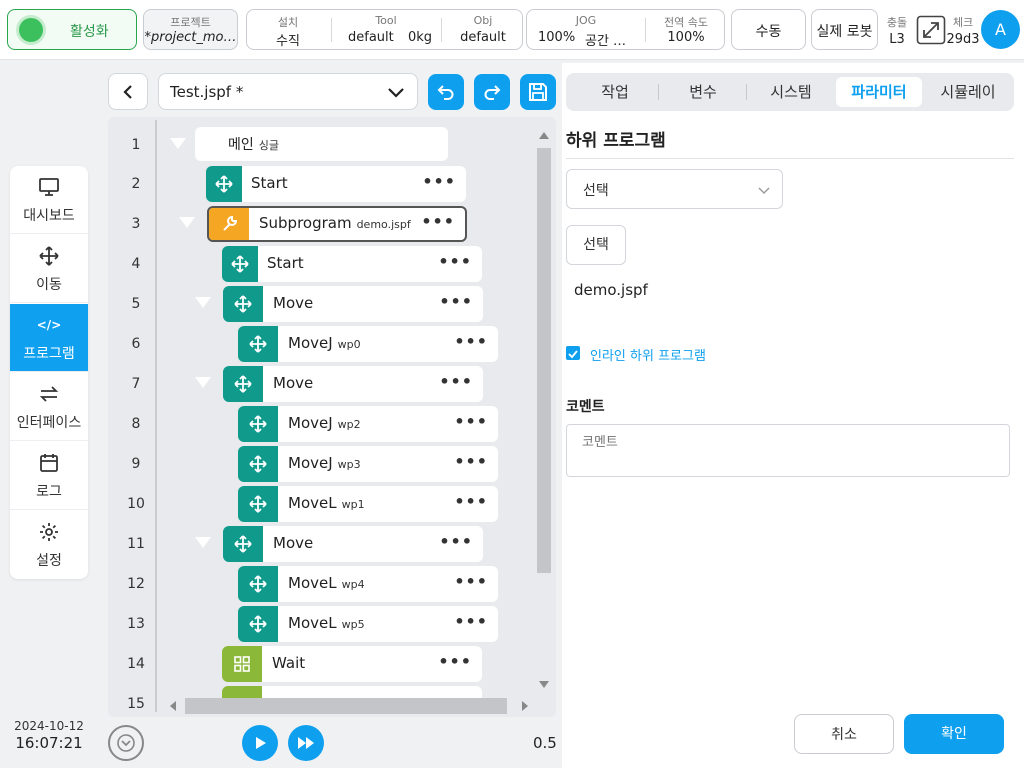  I want to click on activate-label: 활성화, so click(89, 32).